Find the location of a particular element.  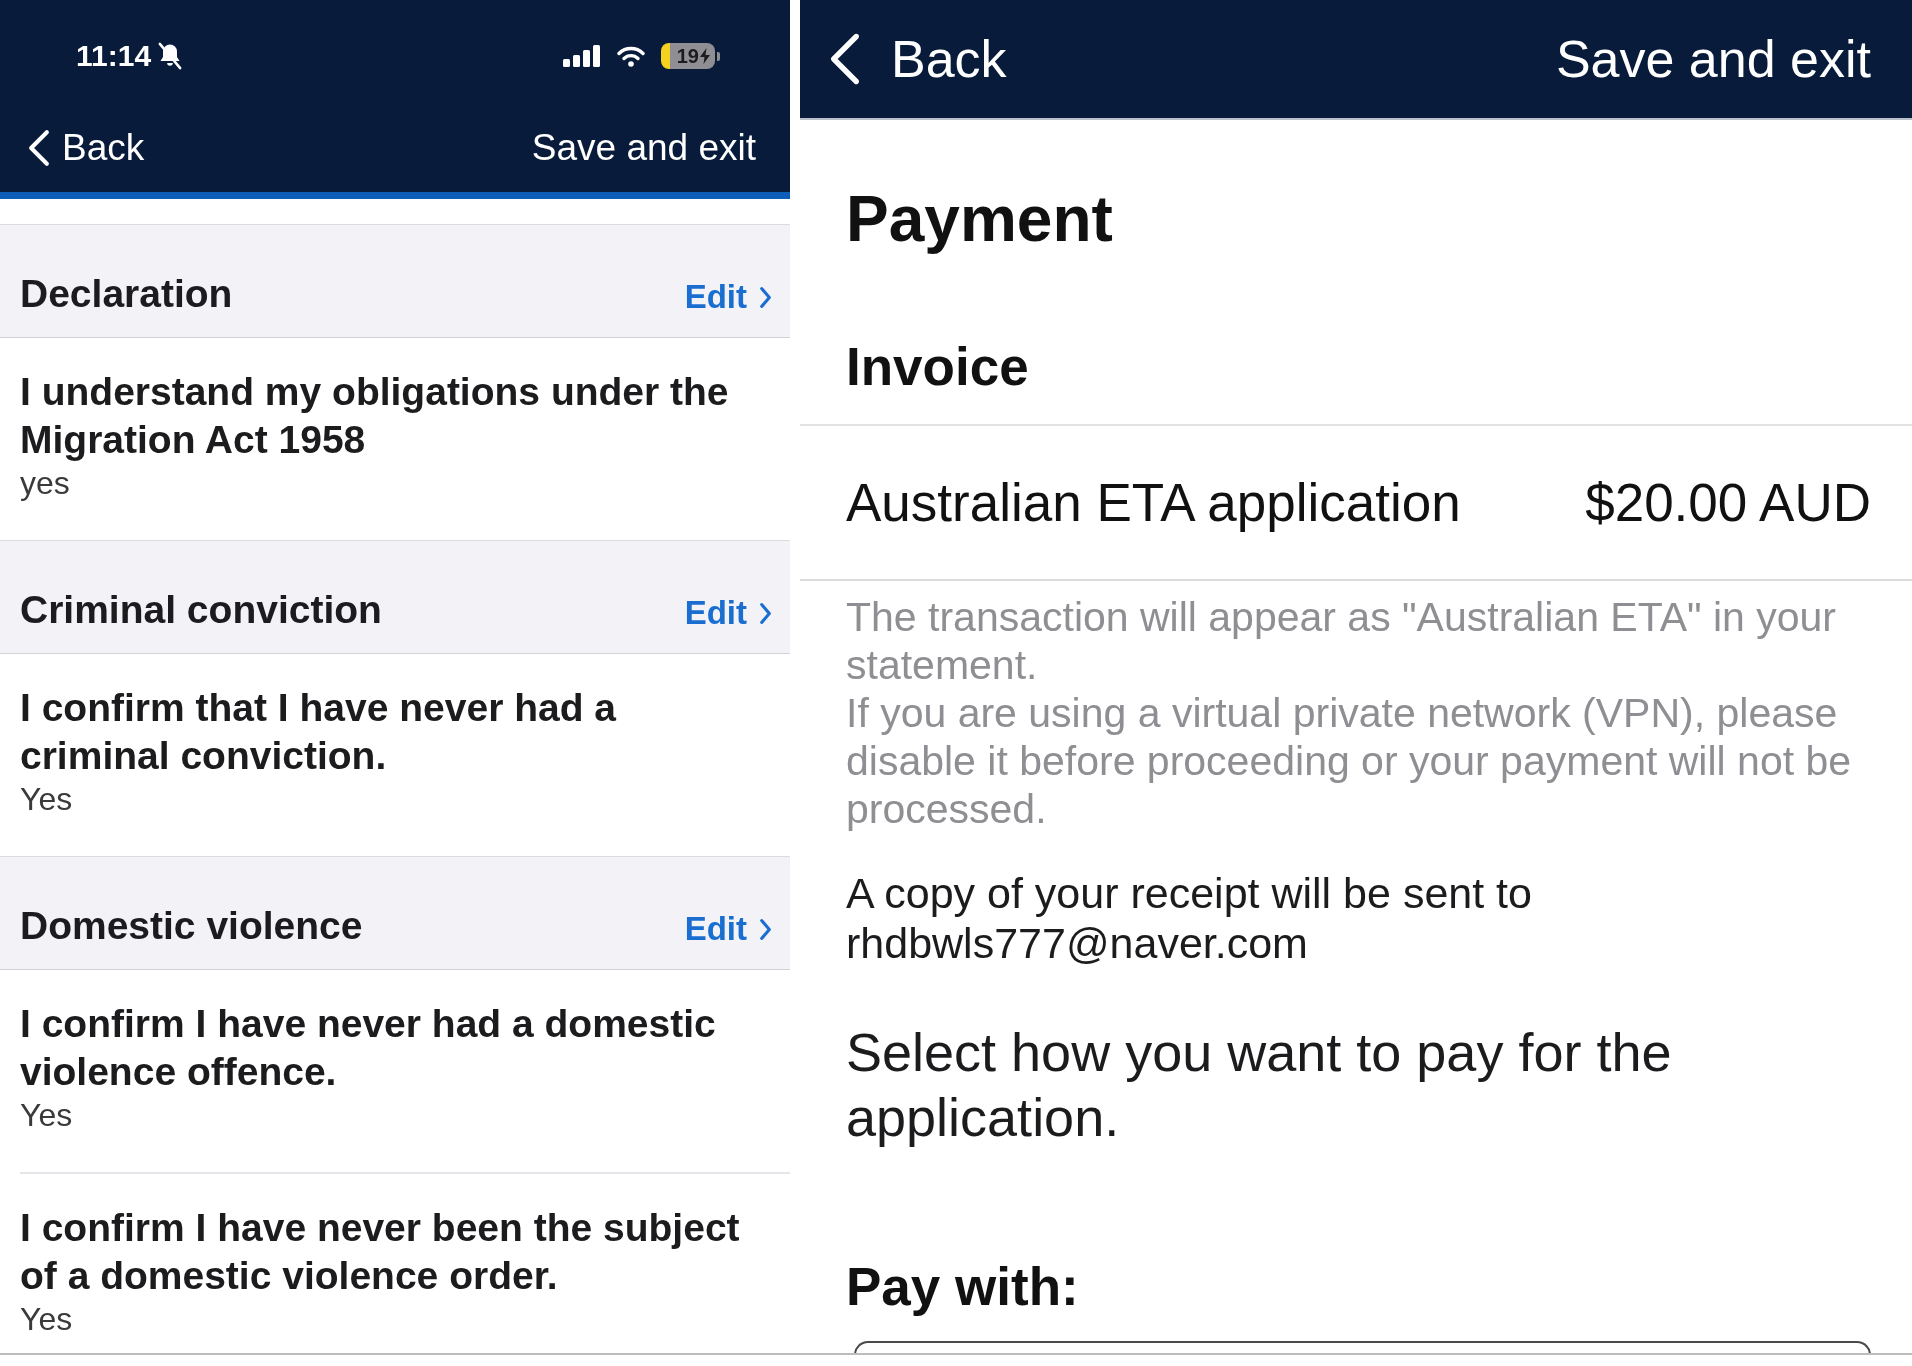

notice-text: The transaction will appear as "Australian ETA" in your statement. is located at coordinates (1342, 641).